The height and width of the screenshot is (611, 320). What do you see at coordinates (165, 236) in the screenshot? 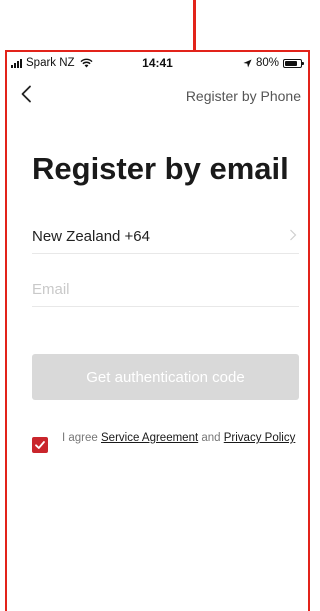
I see `country-selector: New Zealand +64` at bounding box center [165, 236].